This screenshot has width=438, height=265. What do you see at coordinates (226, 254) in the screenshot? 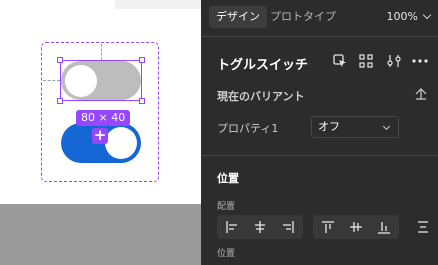
I see `position-label: 位置` at bounding box center [226, 254].